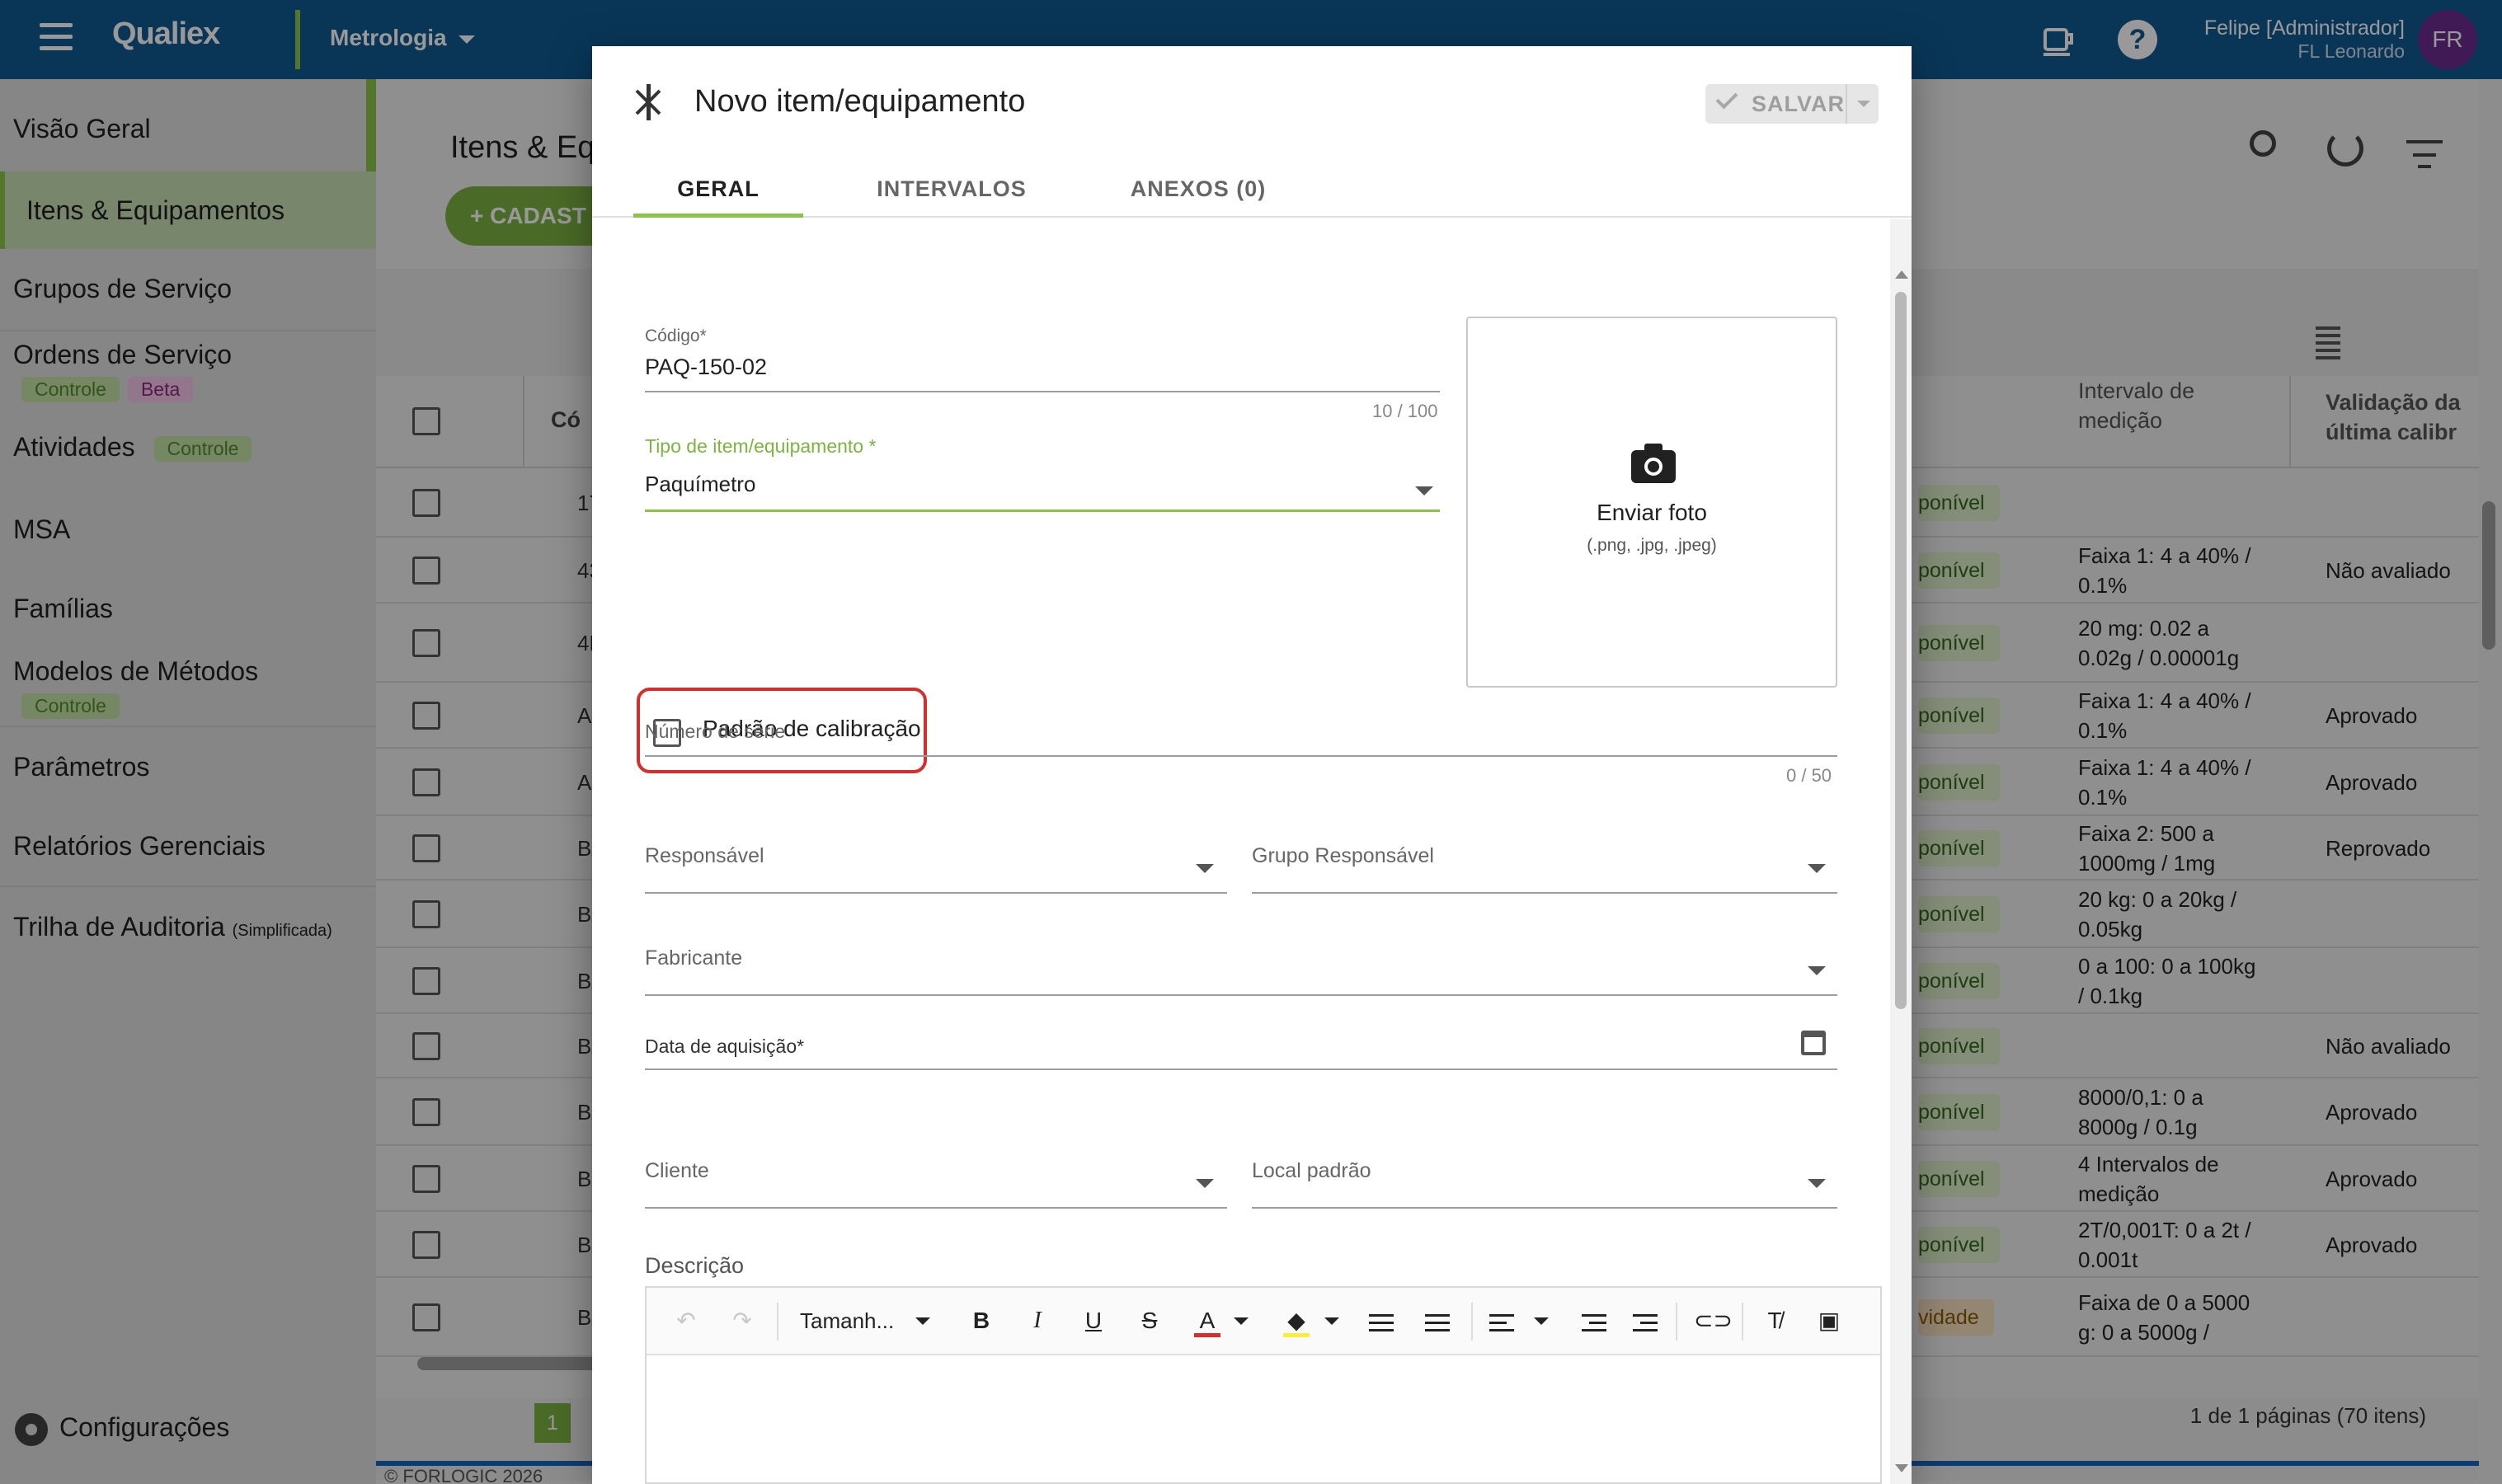  I want to click on fabricante-select, so click(1241, 995).